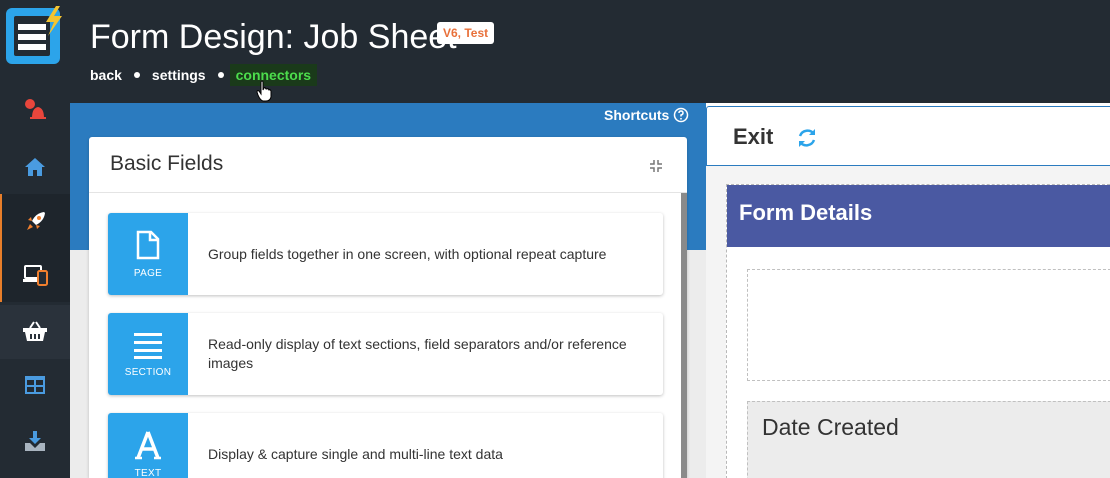 This screenshot has width=1110, height=478. What do you see at coordinates (35, 36) in the screenshot?
I see `app-logo` at bounding box center [35, 36].